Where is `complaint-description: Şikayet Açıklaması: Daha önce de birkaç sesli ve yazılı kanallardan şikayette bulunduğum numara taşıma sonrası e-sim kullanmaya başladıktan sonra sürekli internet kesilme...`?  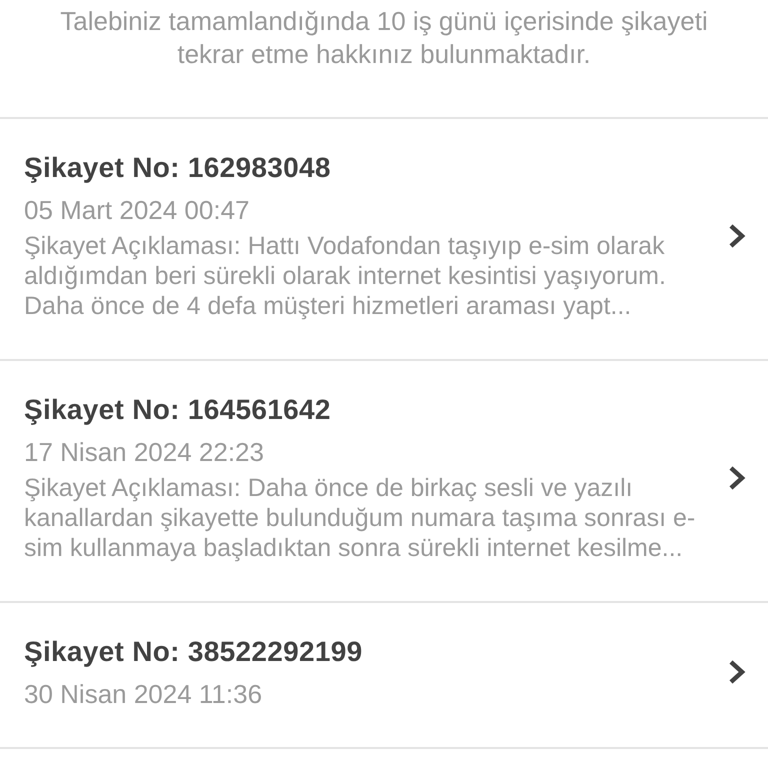
complaint-description: Şikayet Açıklaması: Daha önce de birkaç sesli ve yazılı kanallardan şikayette bulunduğum numara taşıma sonrası e-sim kullanmaya başladıktan sonra sürekli internet kesilme... is located at coordinates (360, 518).